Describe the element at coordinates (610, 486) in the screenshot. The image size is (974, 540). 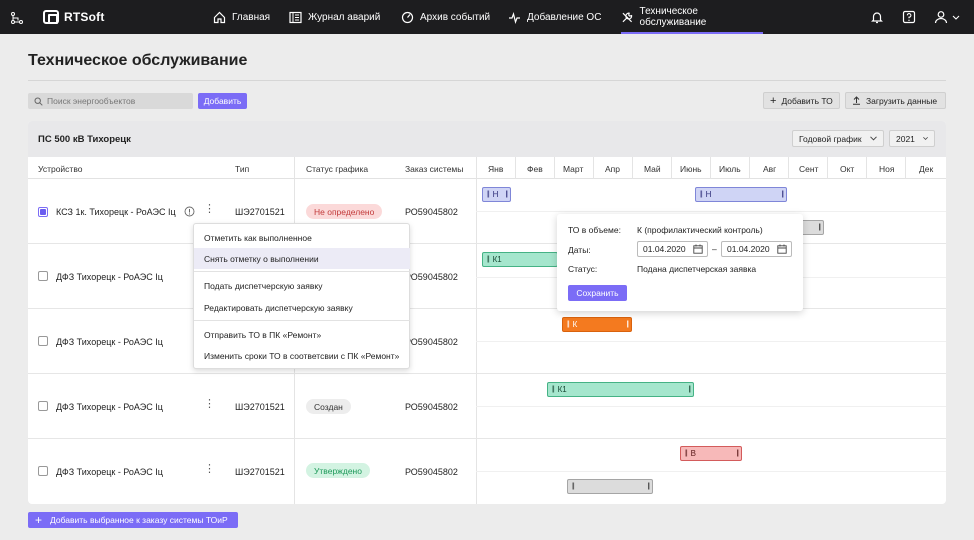
I see `gantt-bar: || ||` at that location.